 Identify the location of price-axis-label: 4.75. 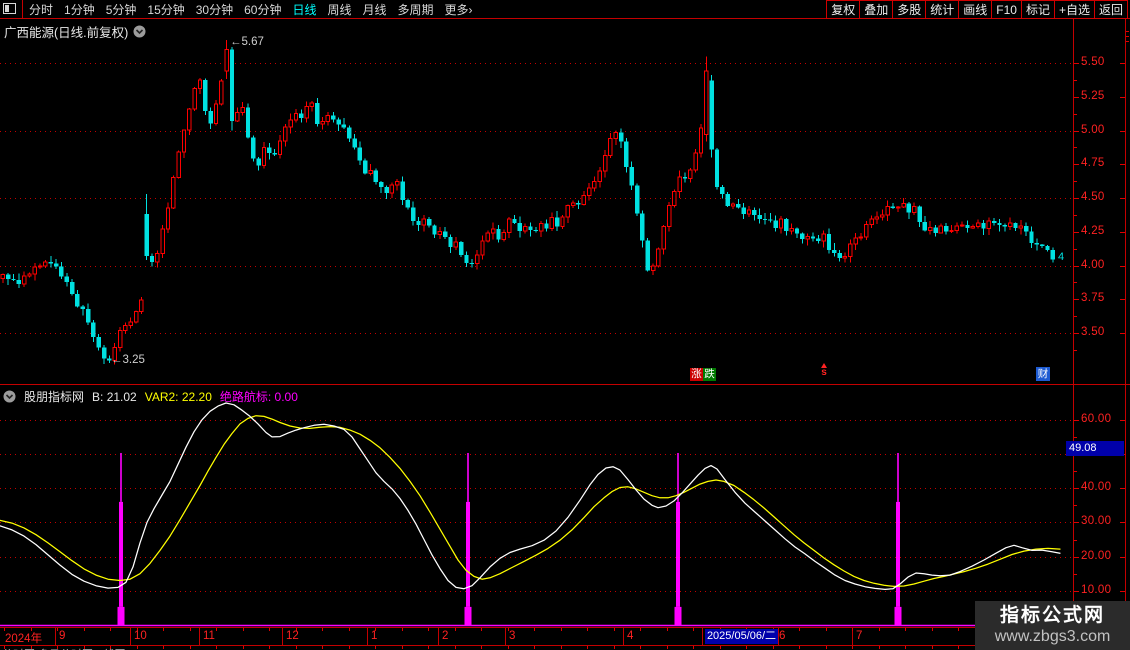
(1093, 163).